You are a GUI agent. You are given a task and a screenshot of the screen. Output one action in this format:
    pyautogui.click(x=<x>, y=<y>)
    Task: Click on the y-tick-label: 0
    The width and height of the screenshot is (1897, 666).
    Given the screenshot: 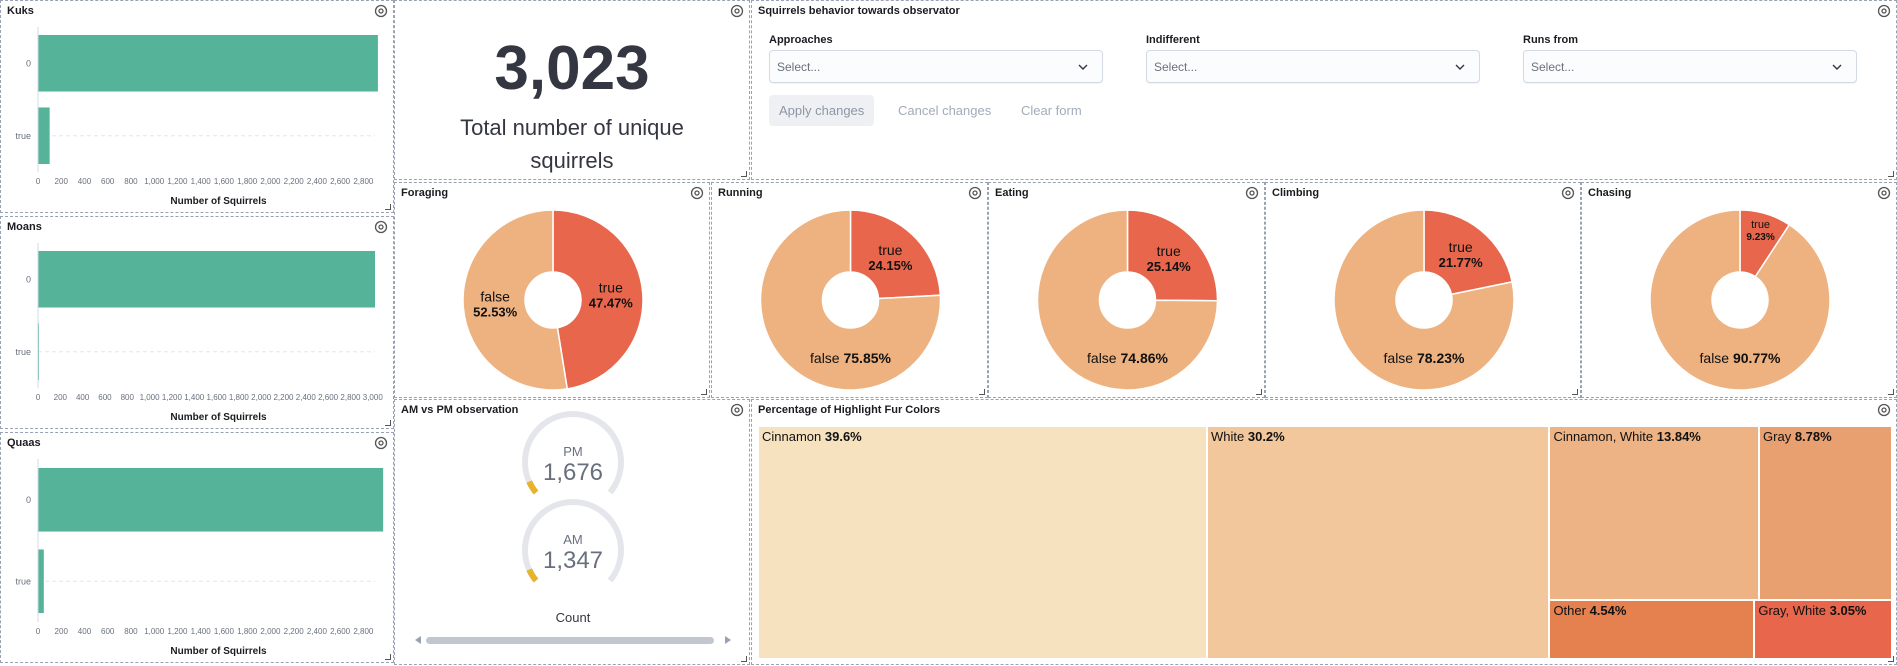 What is the action you would take?
    pyautogui.click(x=28, y=63)
    